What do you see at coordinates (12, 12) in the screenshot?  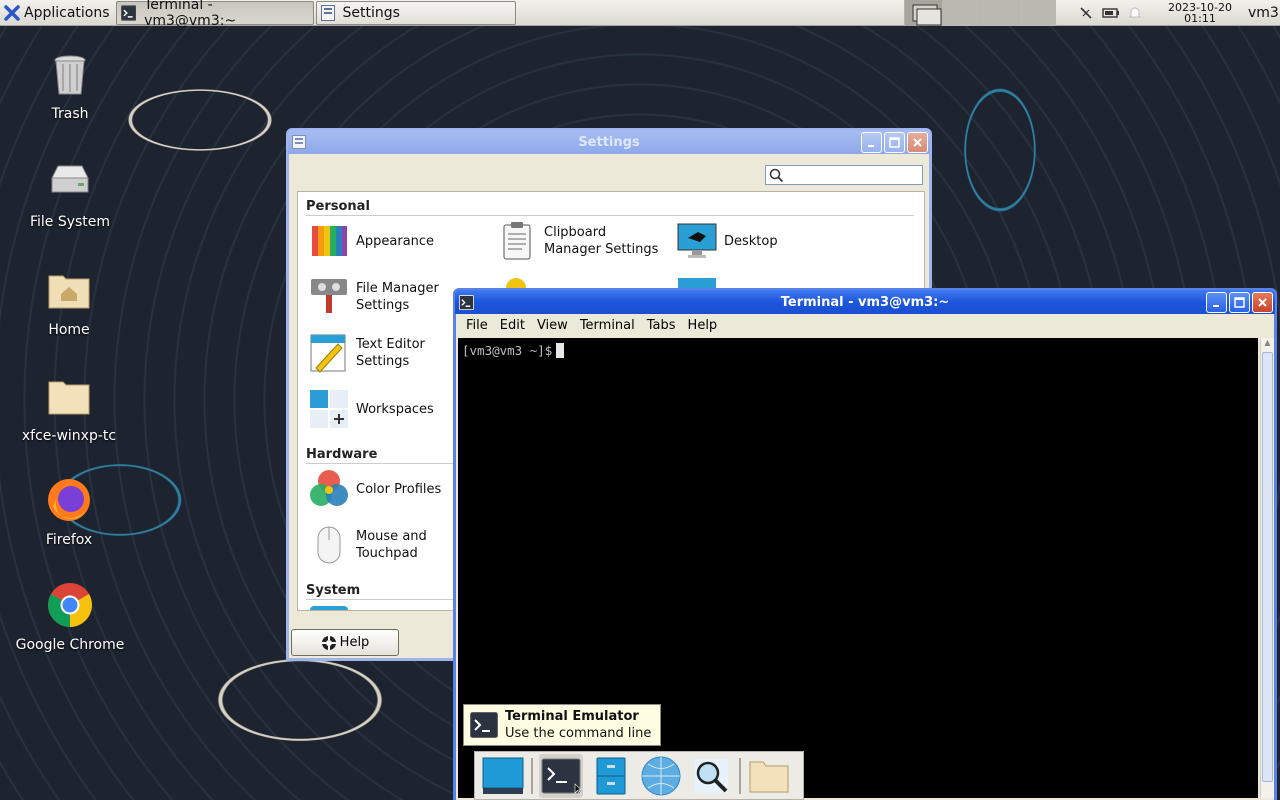 I see `xfce-logo-icon` at bounding box center [12, 12].